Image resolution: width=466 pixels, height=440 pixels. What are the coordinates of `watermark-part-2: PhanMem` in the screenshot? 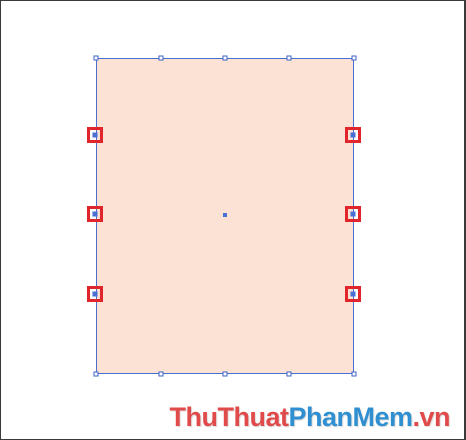 It's located at (350, 417).